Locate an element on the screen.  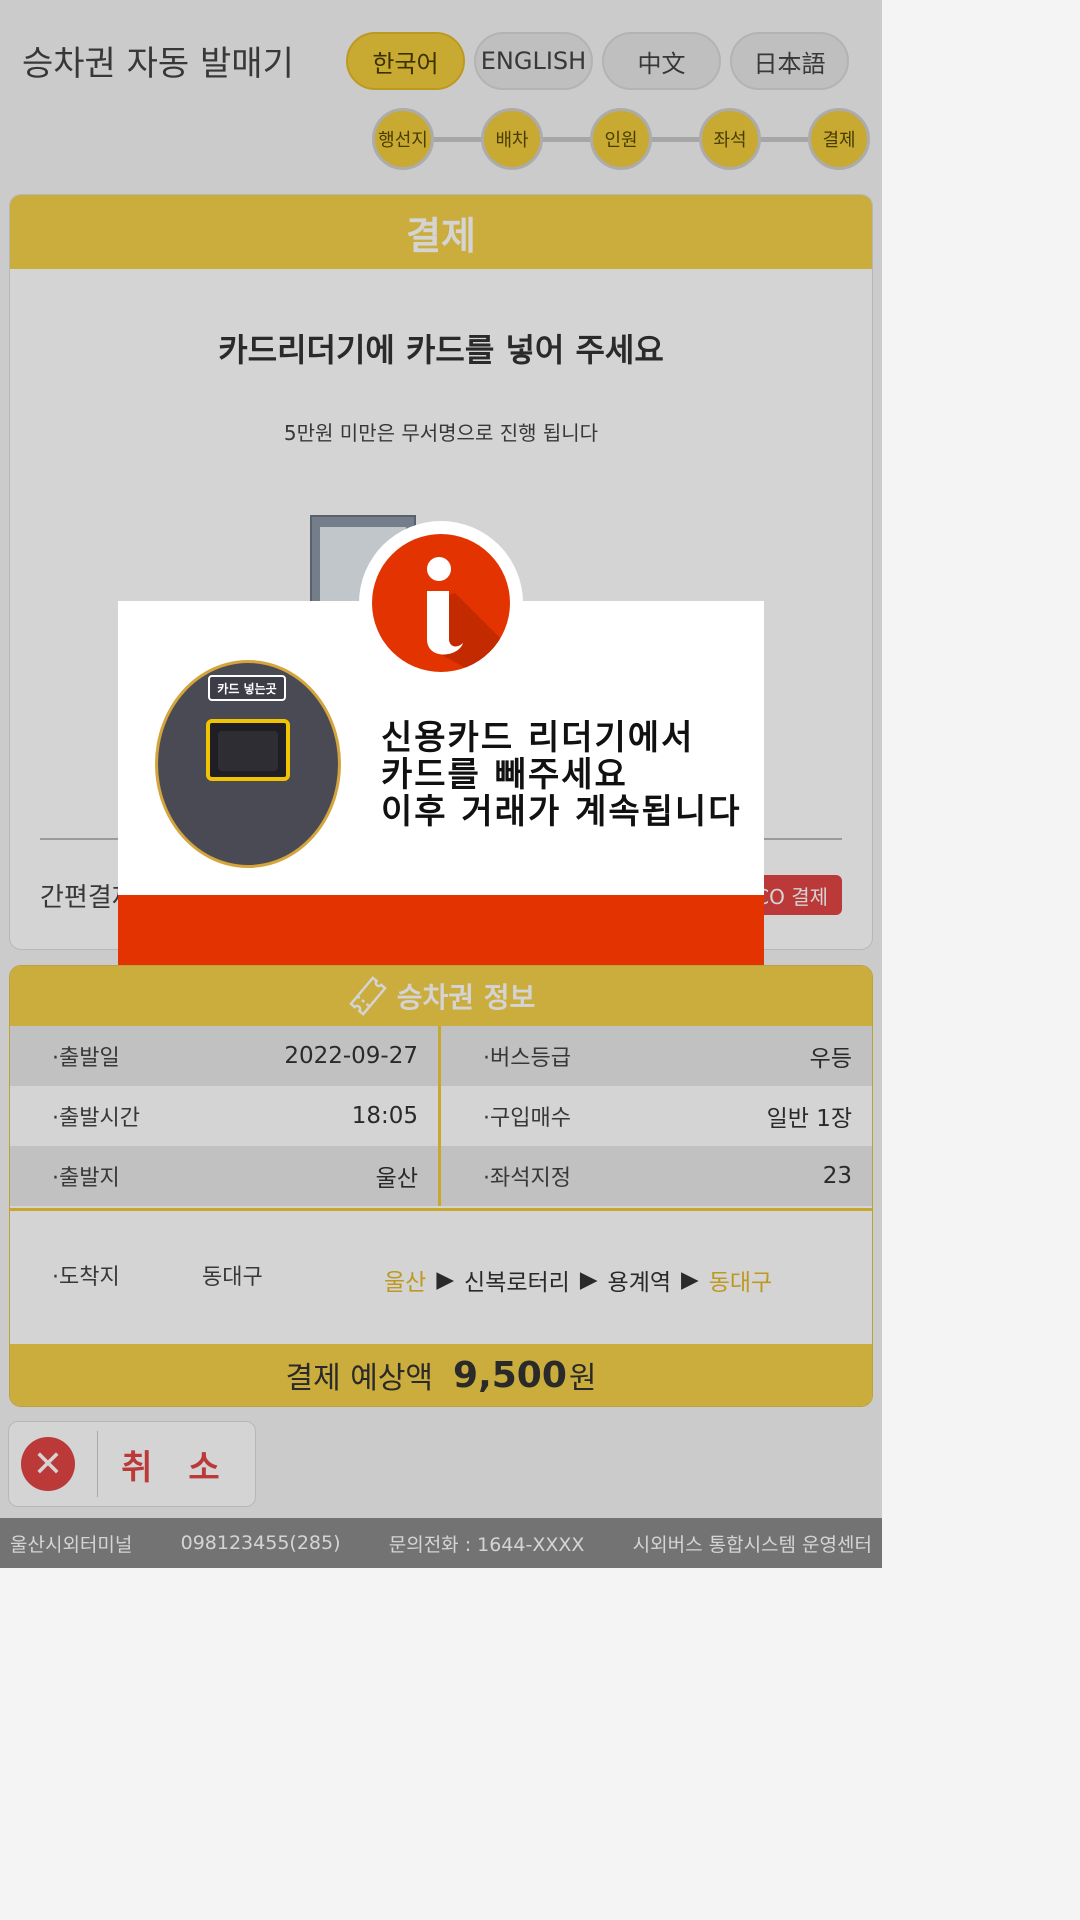
card-reader-slot is located at coordinates (248, 750).